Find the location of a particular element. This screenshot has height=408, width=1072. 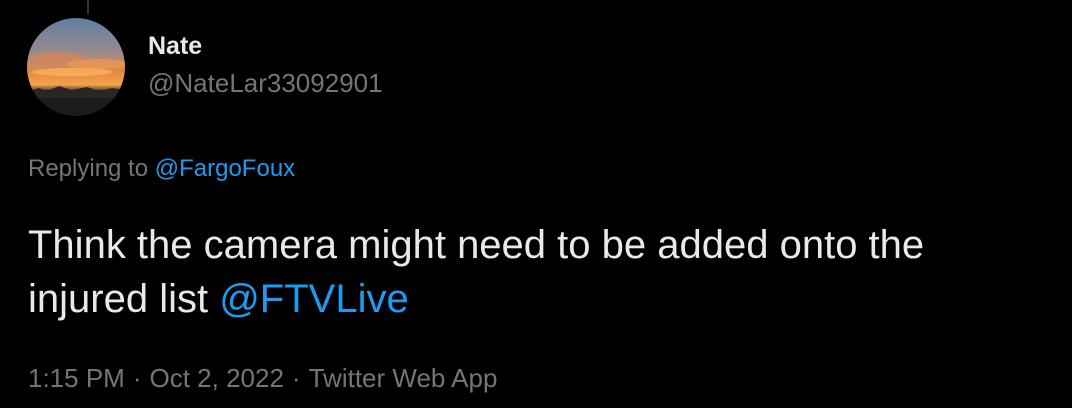

replying-to-label: Replying to is located at coordinates (88, 168).